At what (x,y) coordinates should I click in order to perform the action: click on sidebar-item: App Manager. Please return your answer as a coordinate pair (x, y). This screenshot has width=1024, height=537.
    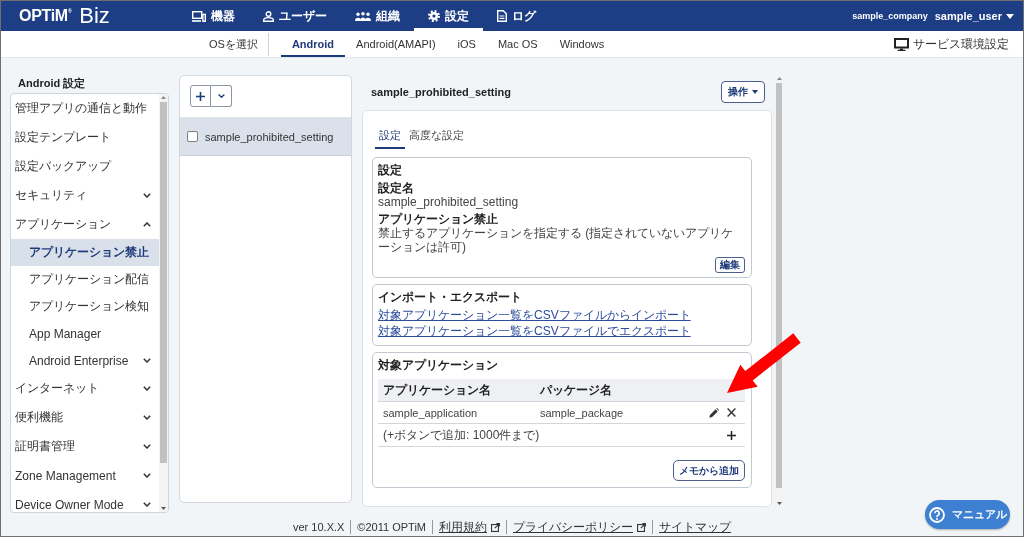
    Looking at the image, I should click on (85, 333).